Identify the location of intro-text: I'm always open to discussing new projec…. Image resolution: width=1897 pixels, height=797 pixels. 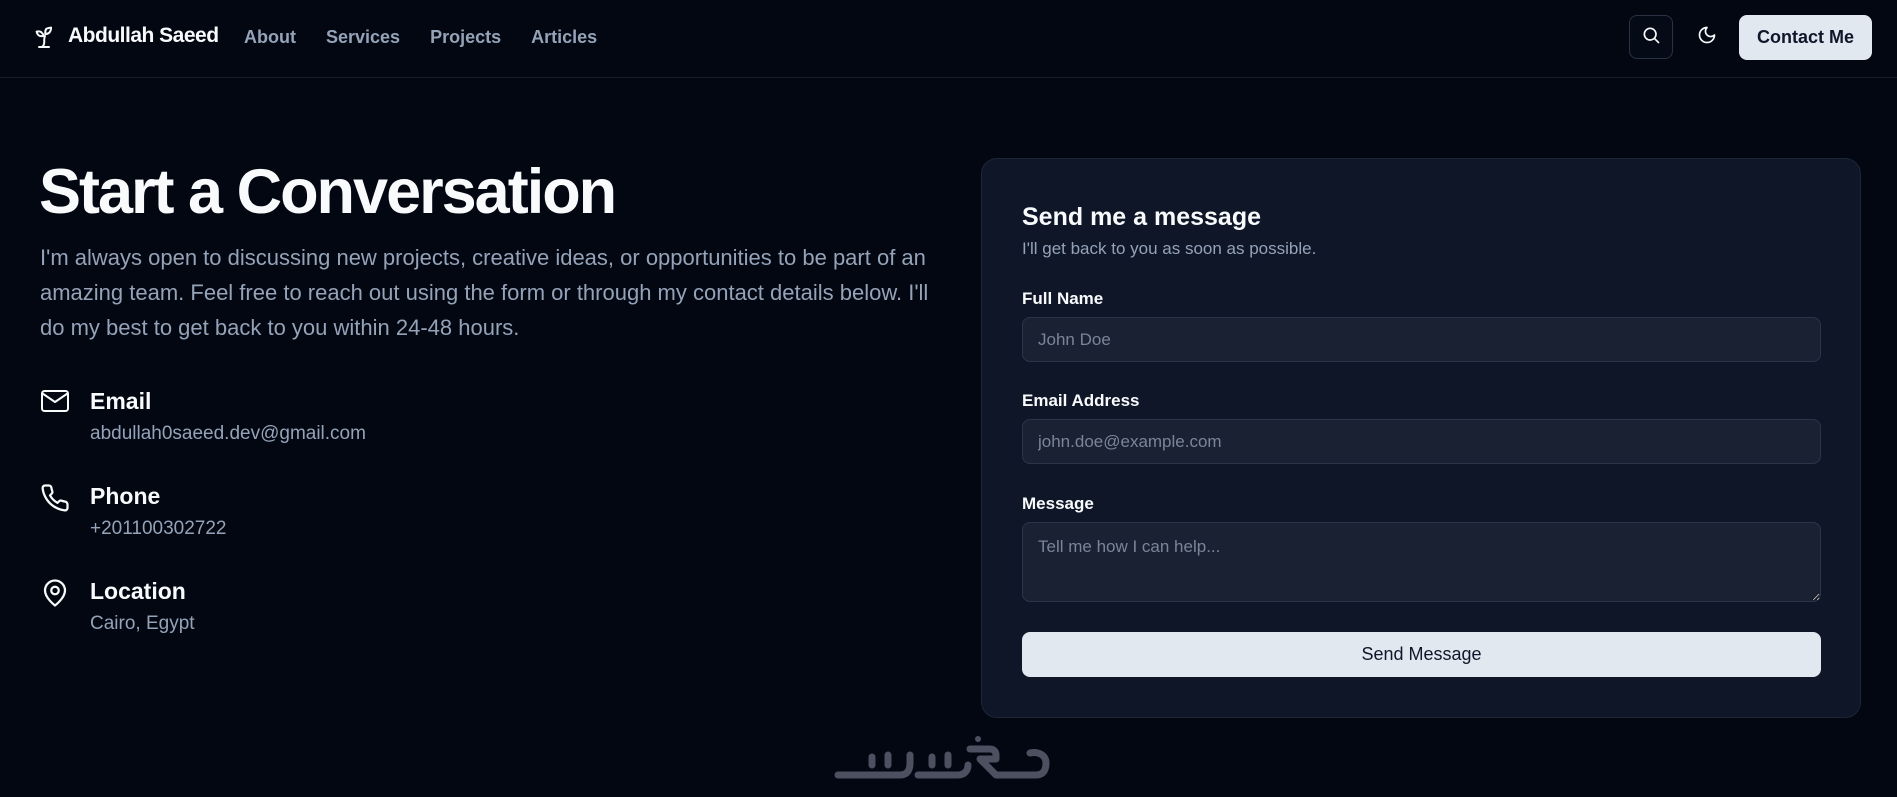
(484, 292).